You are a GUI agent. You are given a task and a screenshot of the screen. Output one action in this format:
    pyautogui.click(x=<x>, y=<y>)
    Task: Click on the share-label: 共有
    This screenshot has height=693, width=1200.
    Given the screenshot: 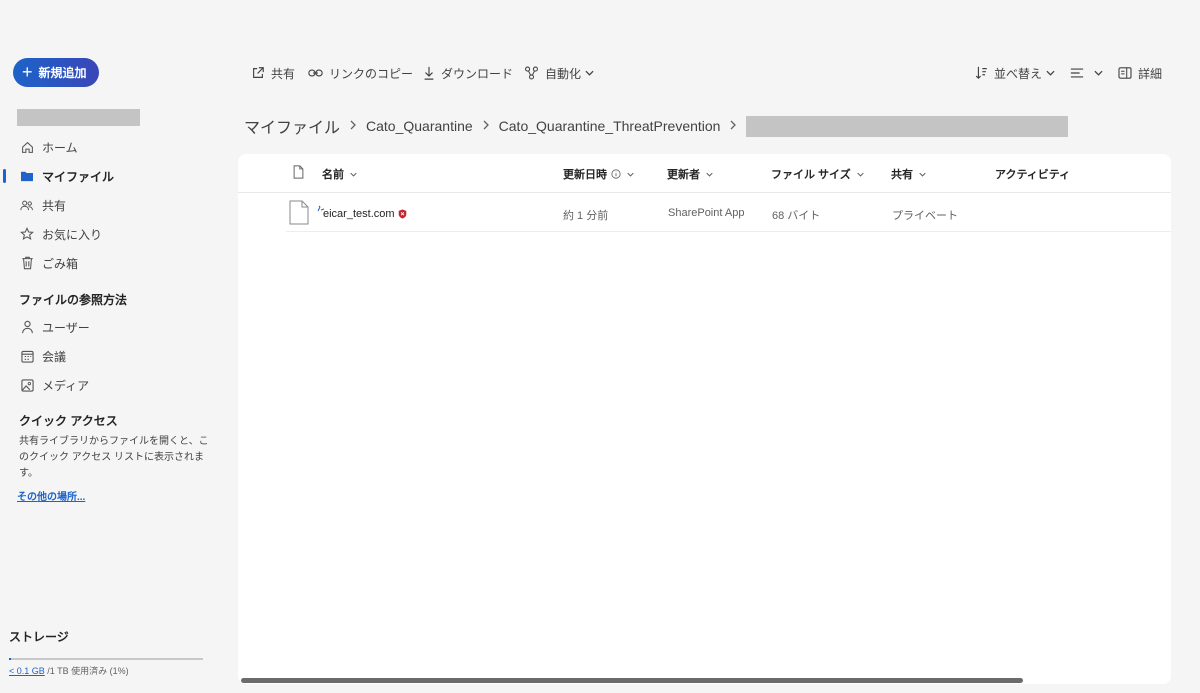 What is the action you would take?
    pyautogui.click(x=283, y=73)
    